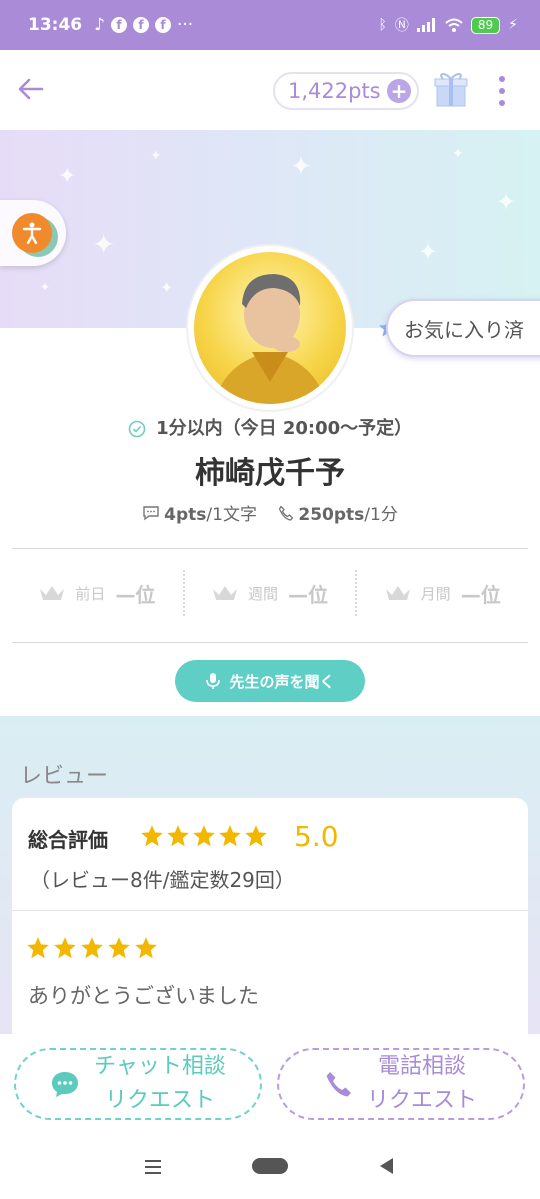  I want to click on microphone-icon, so click(213, 681).